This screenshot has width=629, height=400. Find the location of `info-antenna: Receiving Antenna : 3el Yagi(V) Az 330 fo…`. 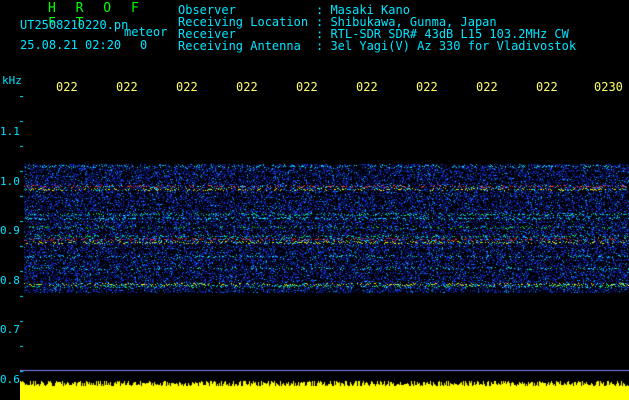

info-antenna: Receiving Antenna : 3el Yagi(V) Az 330 fo… is located at coordinates (377, 46).